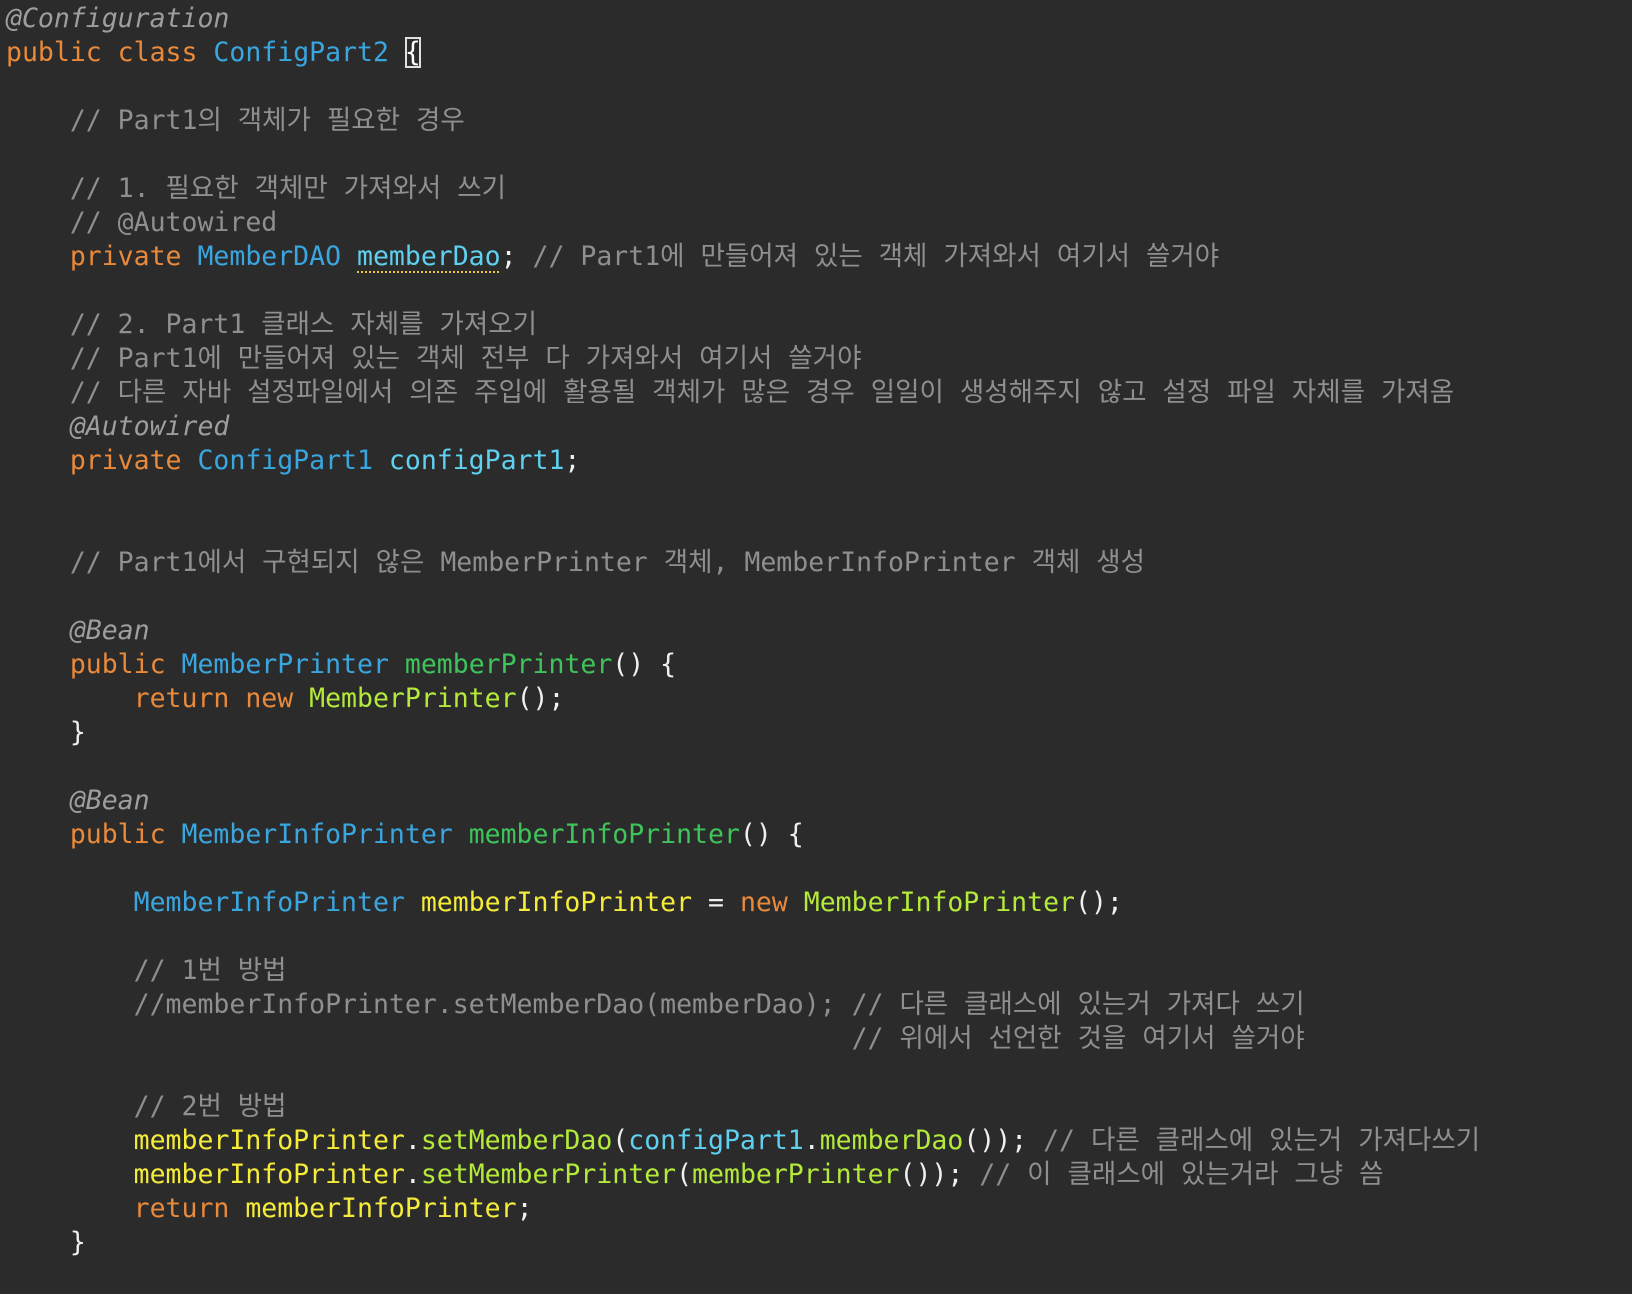  What do you see at coordinates (819, 427) in the screenshot?
I see `code-line: @Autowired` at bounding box center [819, 427].